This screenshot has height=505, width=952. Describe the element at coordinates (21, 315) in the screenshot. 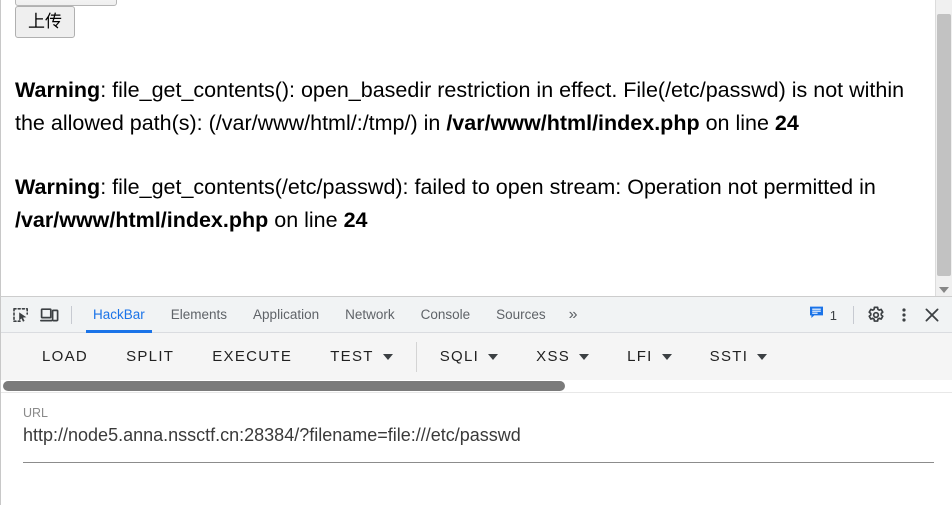

I see `inspect-element-icon` at that location.